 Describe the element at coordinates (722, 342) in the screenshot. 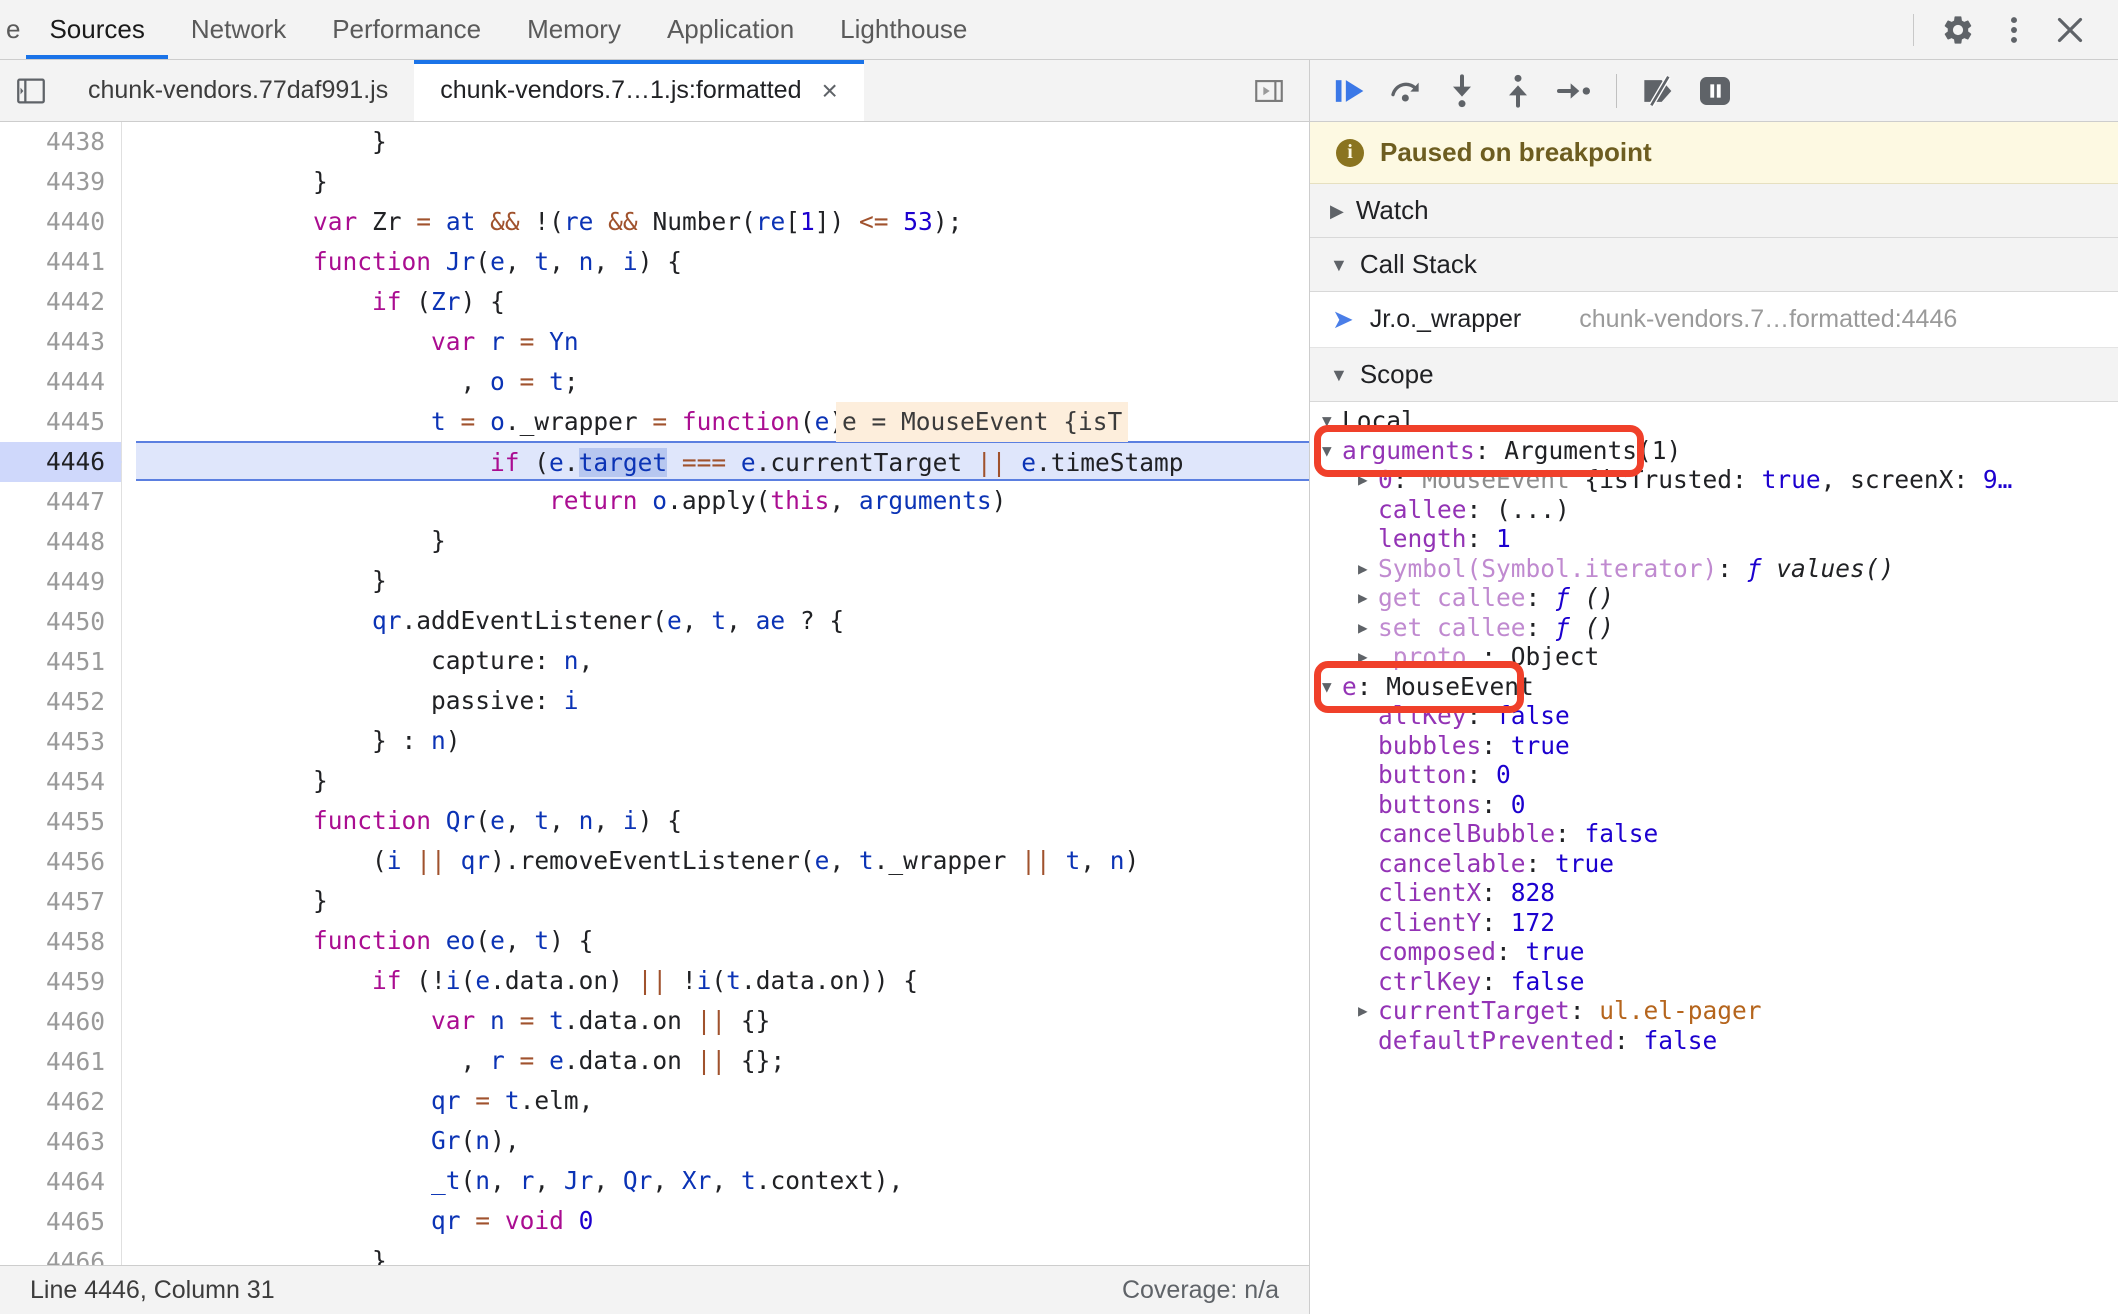

I see `code-line: var r = Yn` at that location.